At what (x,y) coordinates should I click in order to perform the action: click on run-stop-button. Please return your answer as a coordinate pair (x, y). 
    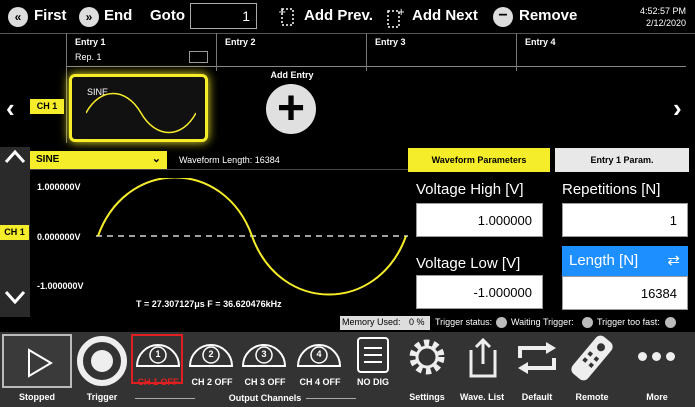
    Looking at the image, I should click on (37, 361).